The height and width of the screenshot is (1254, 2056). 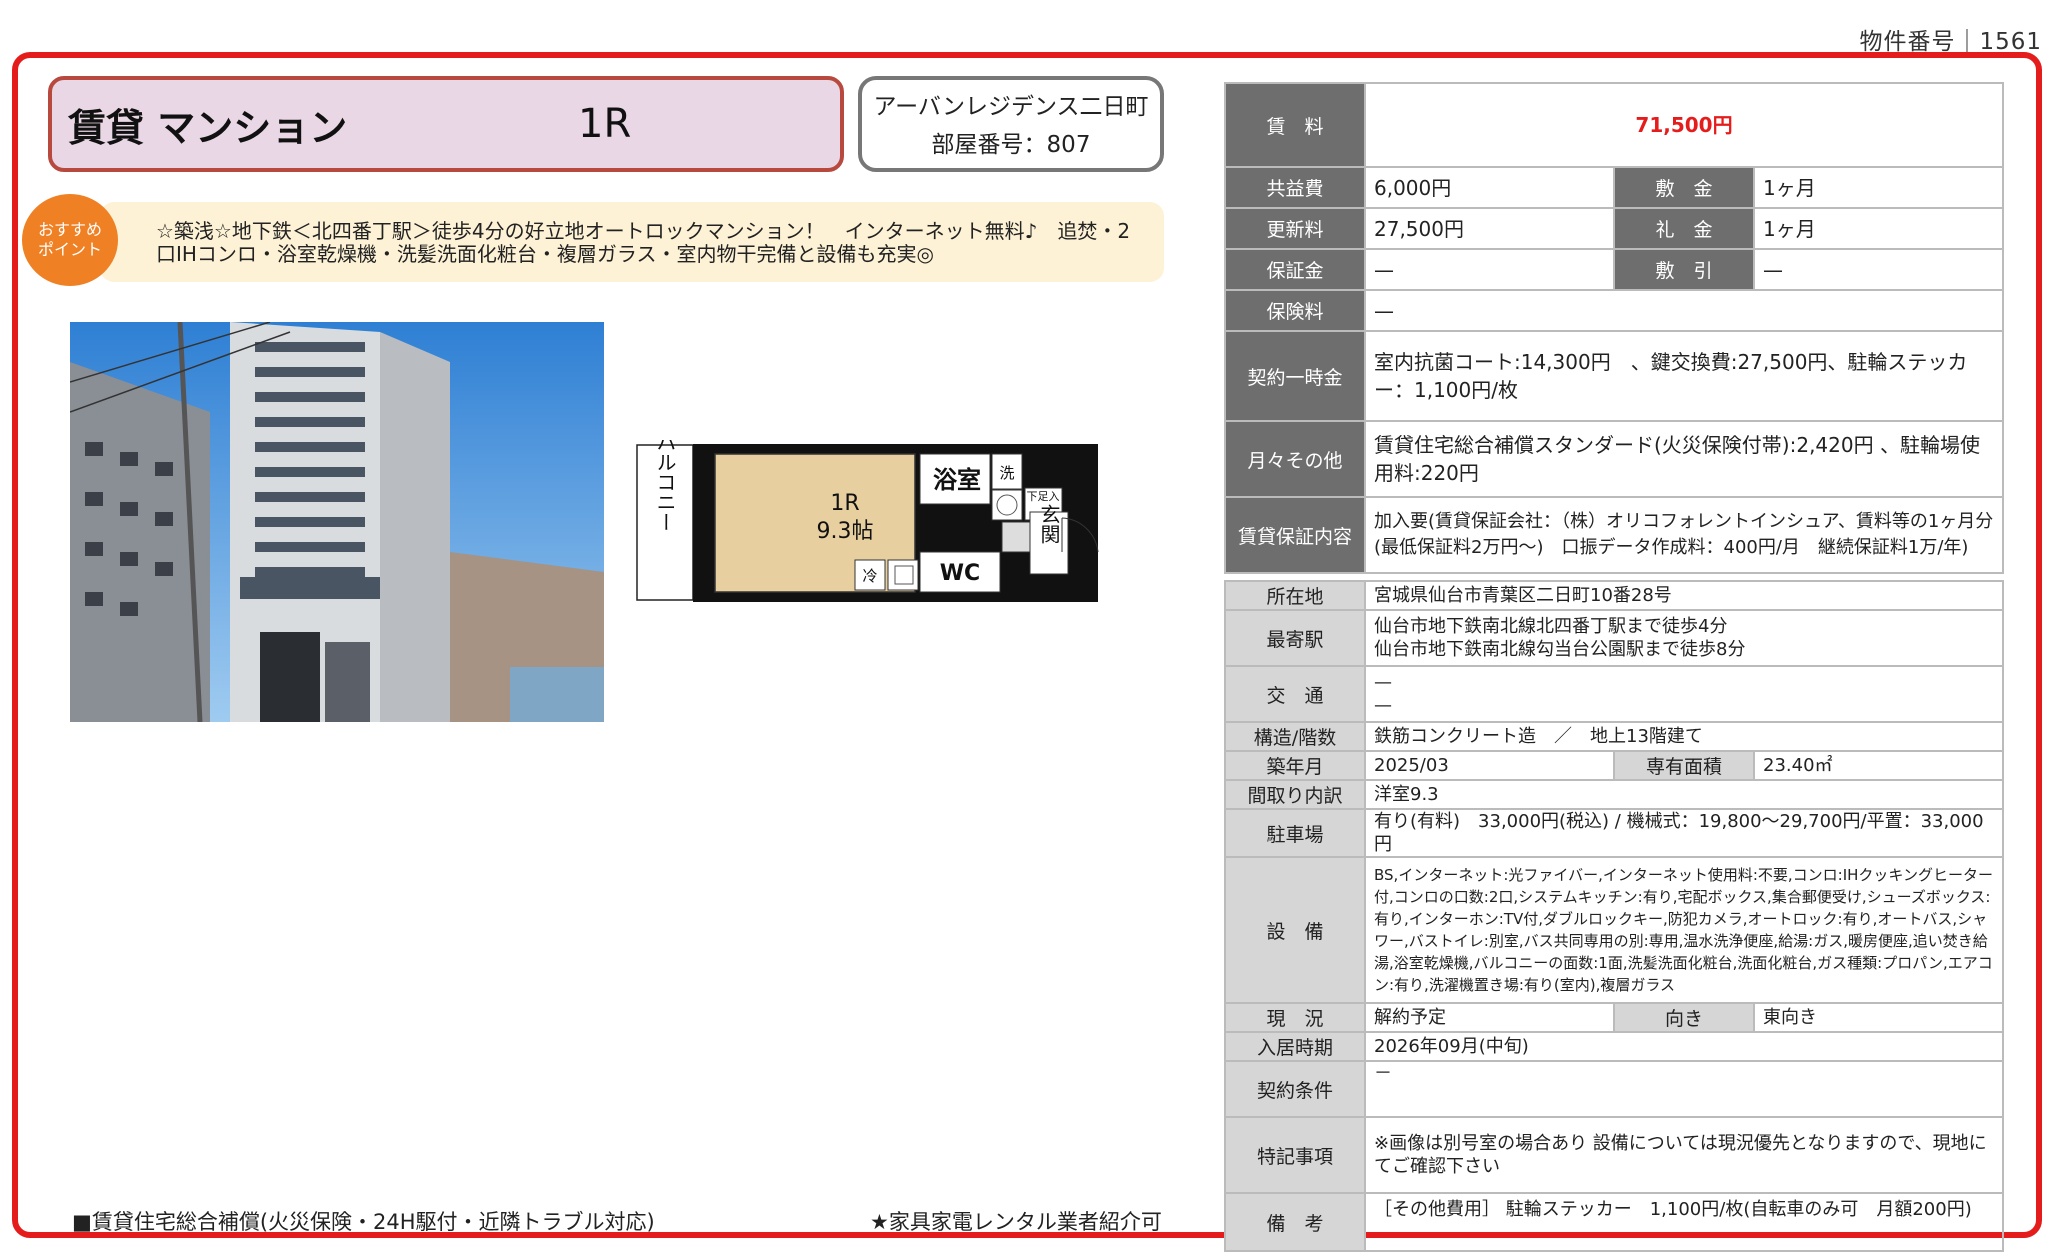 I want to click on station-line-1: 仙台市地下鉄南北線北四番丁駅まで徒歩4分, so click(x=1551, y=626).